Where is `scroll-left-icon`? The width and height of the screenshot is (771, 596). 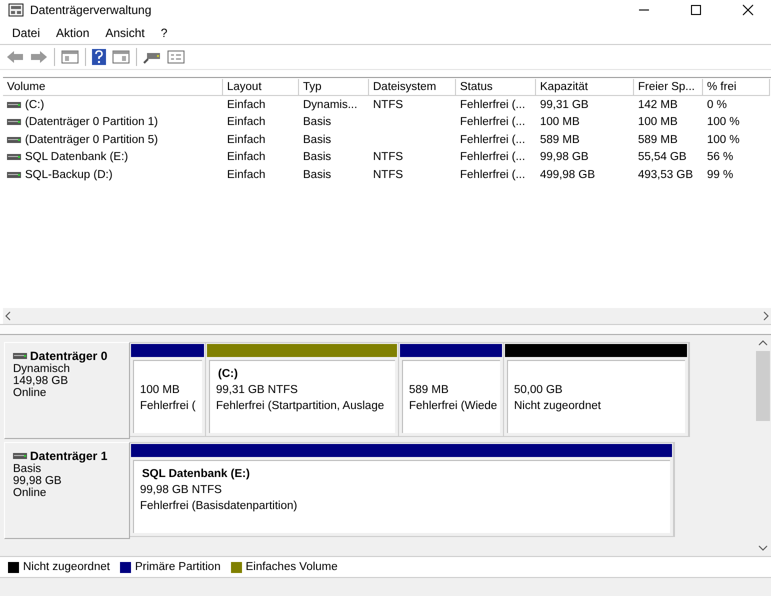 scroll-left-icon is located at coordinates (8, 316).